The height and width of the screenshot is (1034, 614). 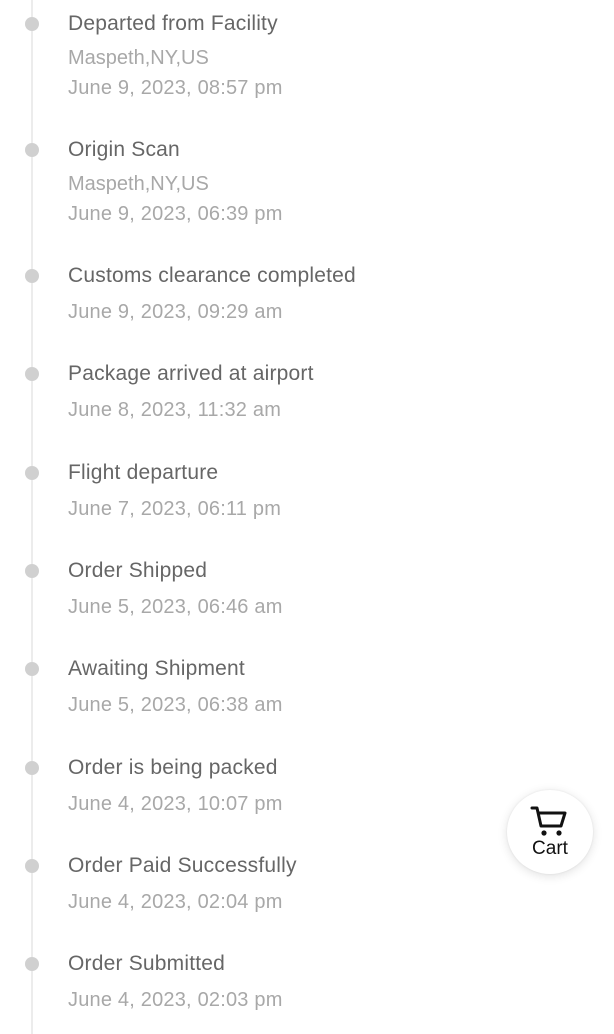 What do you see at coordinates (175, 88) in the screenshot?
I see `event-time: June 9, 2023, 08:57 pm` at bounding box center [175, 88].